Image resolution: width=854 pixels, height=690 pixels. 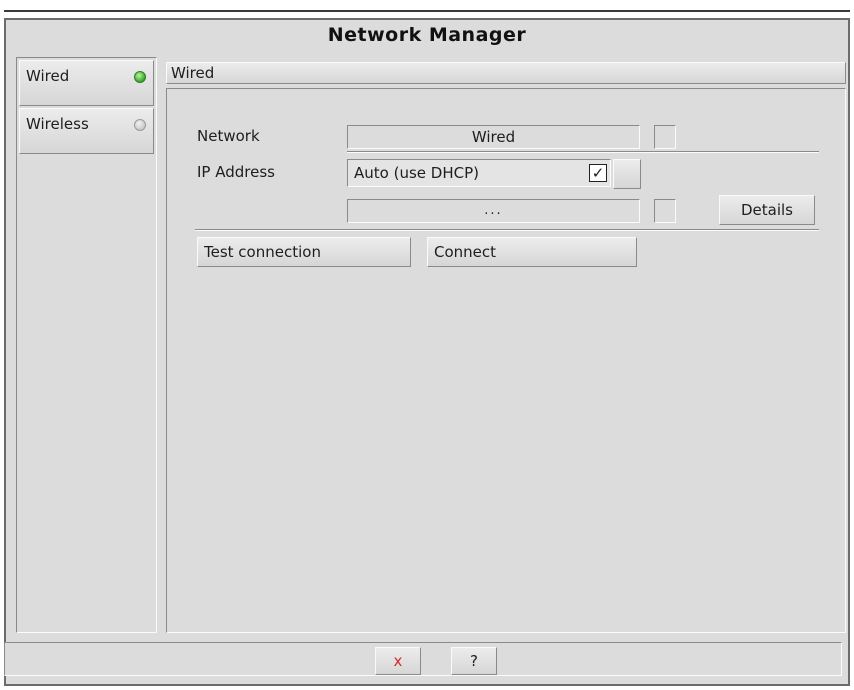 I want to click on connect-label: Connect, so click(x=465, y=252).